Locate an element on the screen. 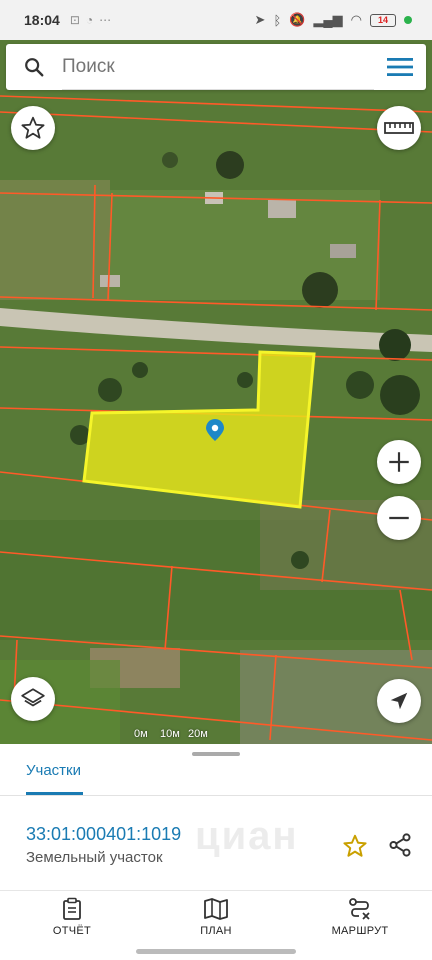 This screenshot has width=432, height=960. bluetooth-icon: ᛒ is located at coordinates (277, 20).